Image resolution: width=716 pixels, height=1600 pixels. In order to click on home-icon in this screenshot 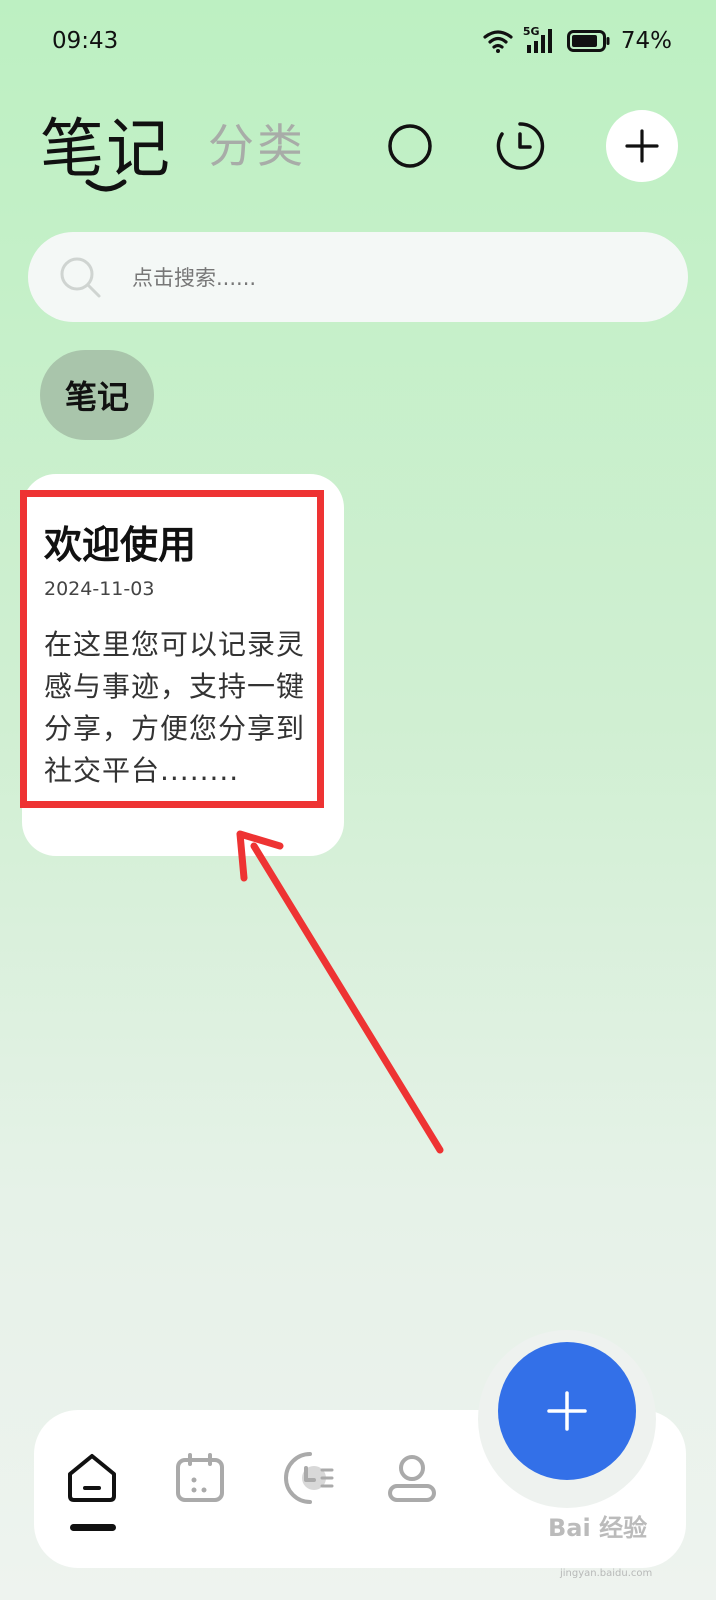, I will do `click(92, 1478)`.